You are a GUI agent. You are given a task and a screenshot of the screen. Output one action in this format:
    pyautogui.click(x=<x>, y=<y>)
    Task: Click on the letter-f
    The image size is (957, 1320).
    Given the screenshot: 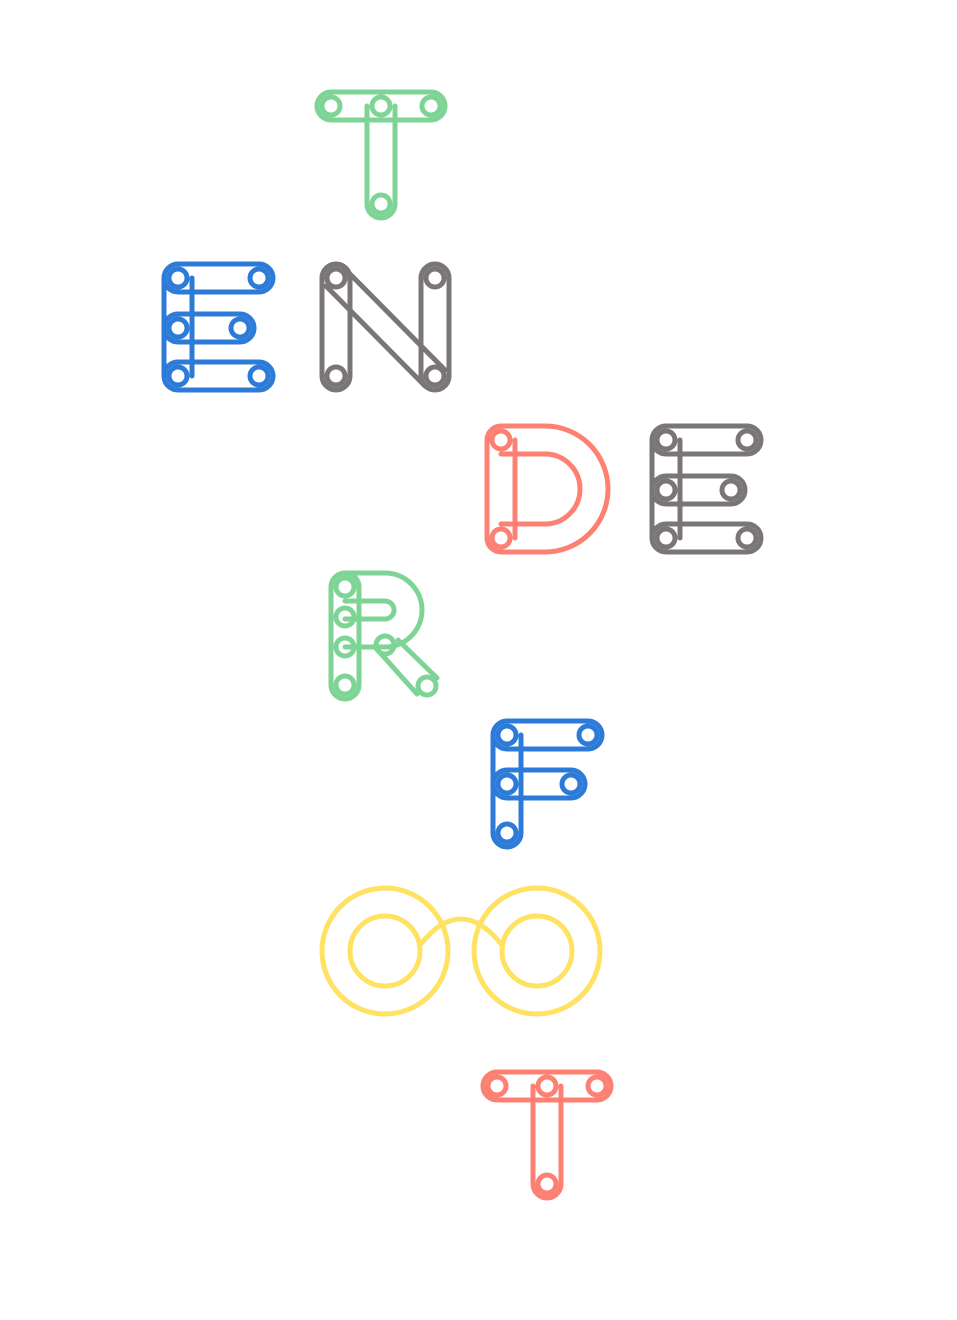 What is the action you would take?
    pyautogui.click(x=547, y=784)
    